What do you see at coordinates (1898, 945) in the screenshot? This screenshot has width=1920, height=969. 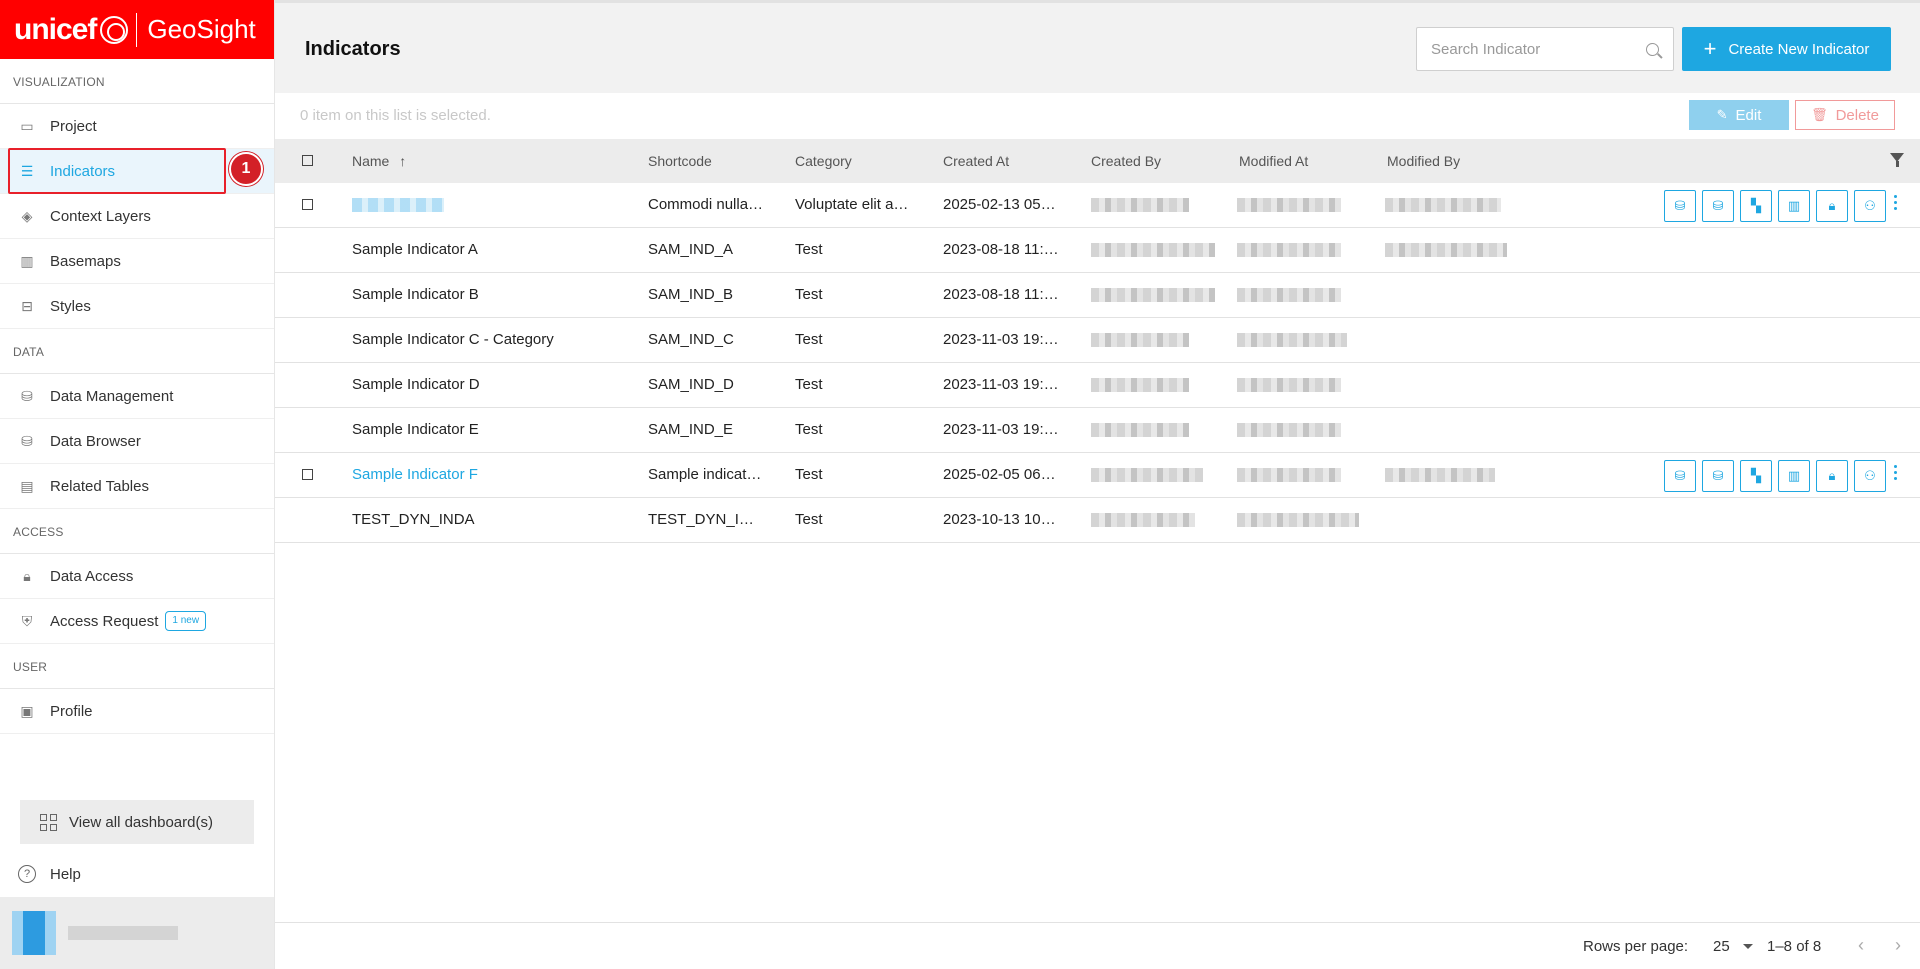 I see `next-page-button: ›` at bounding box center [1898, 945].